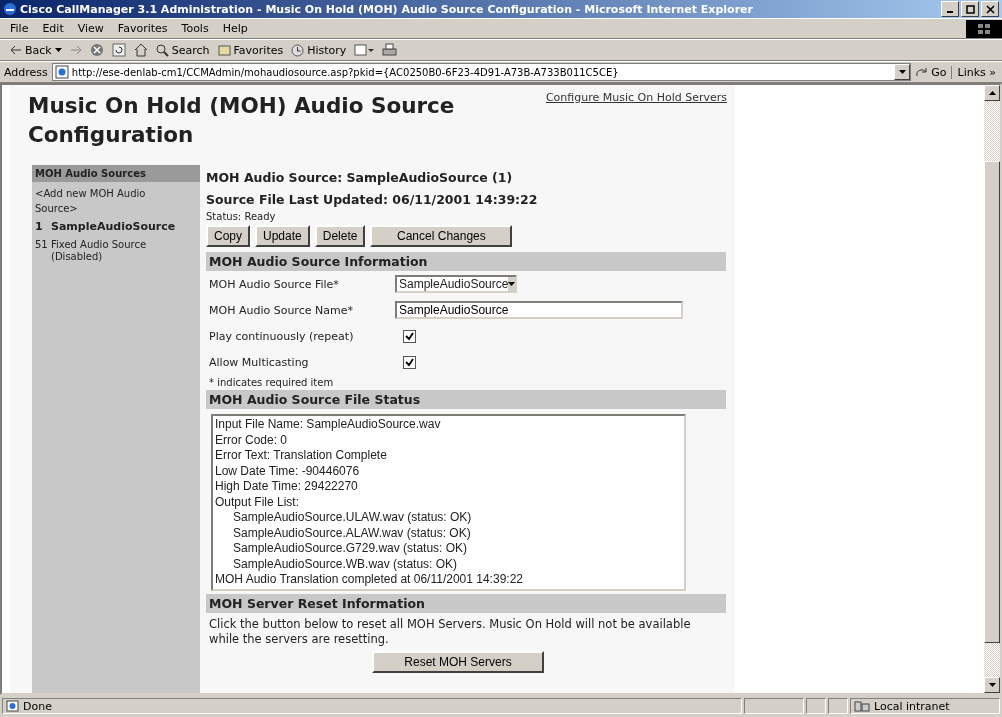 The image size is (1002, 717). What do you see at coordinates (352, 533) in the screenshot?
I see `status-line: SampleAudioSource.ALAW.wav (status: OK)` at bounding box center [352, 533].